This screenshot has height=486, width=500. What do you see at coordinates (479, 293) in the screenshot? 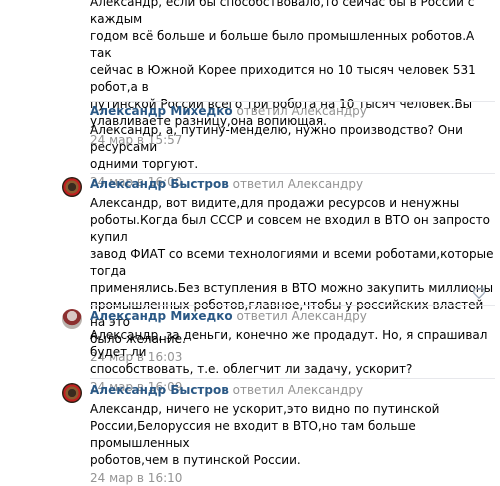
I see `heart-icon` at bounding box center [479, 293].